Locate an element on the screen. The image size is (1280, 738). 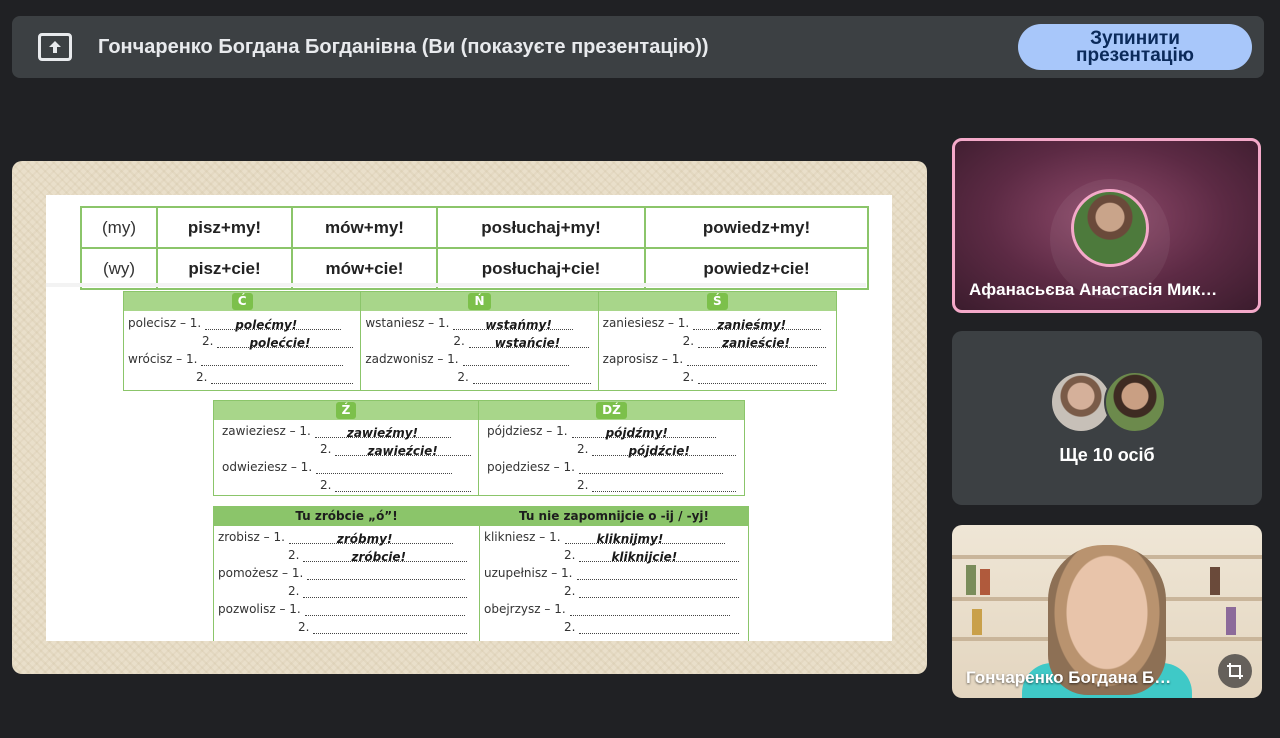
stop-presenting-button: Зупинити презентацію is located at coordinates (1135, 47).